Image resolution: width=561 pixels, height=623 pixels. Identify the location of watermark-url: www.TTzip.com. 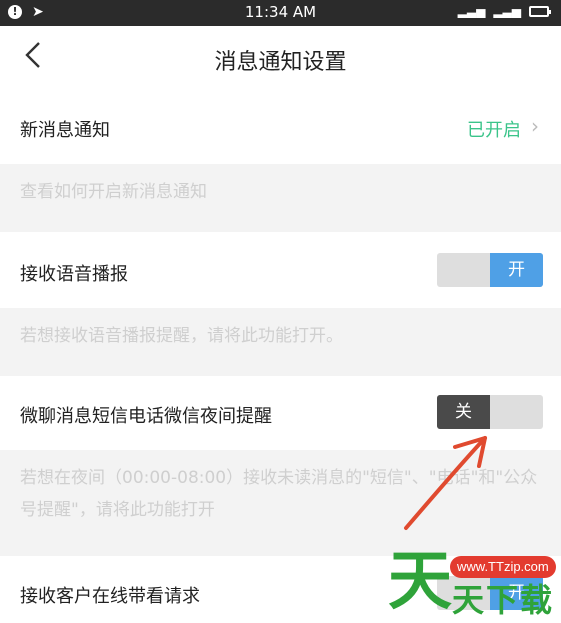
(503, 566).